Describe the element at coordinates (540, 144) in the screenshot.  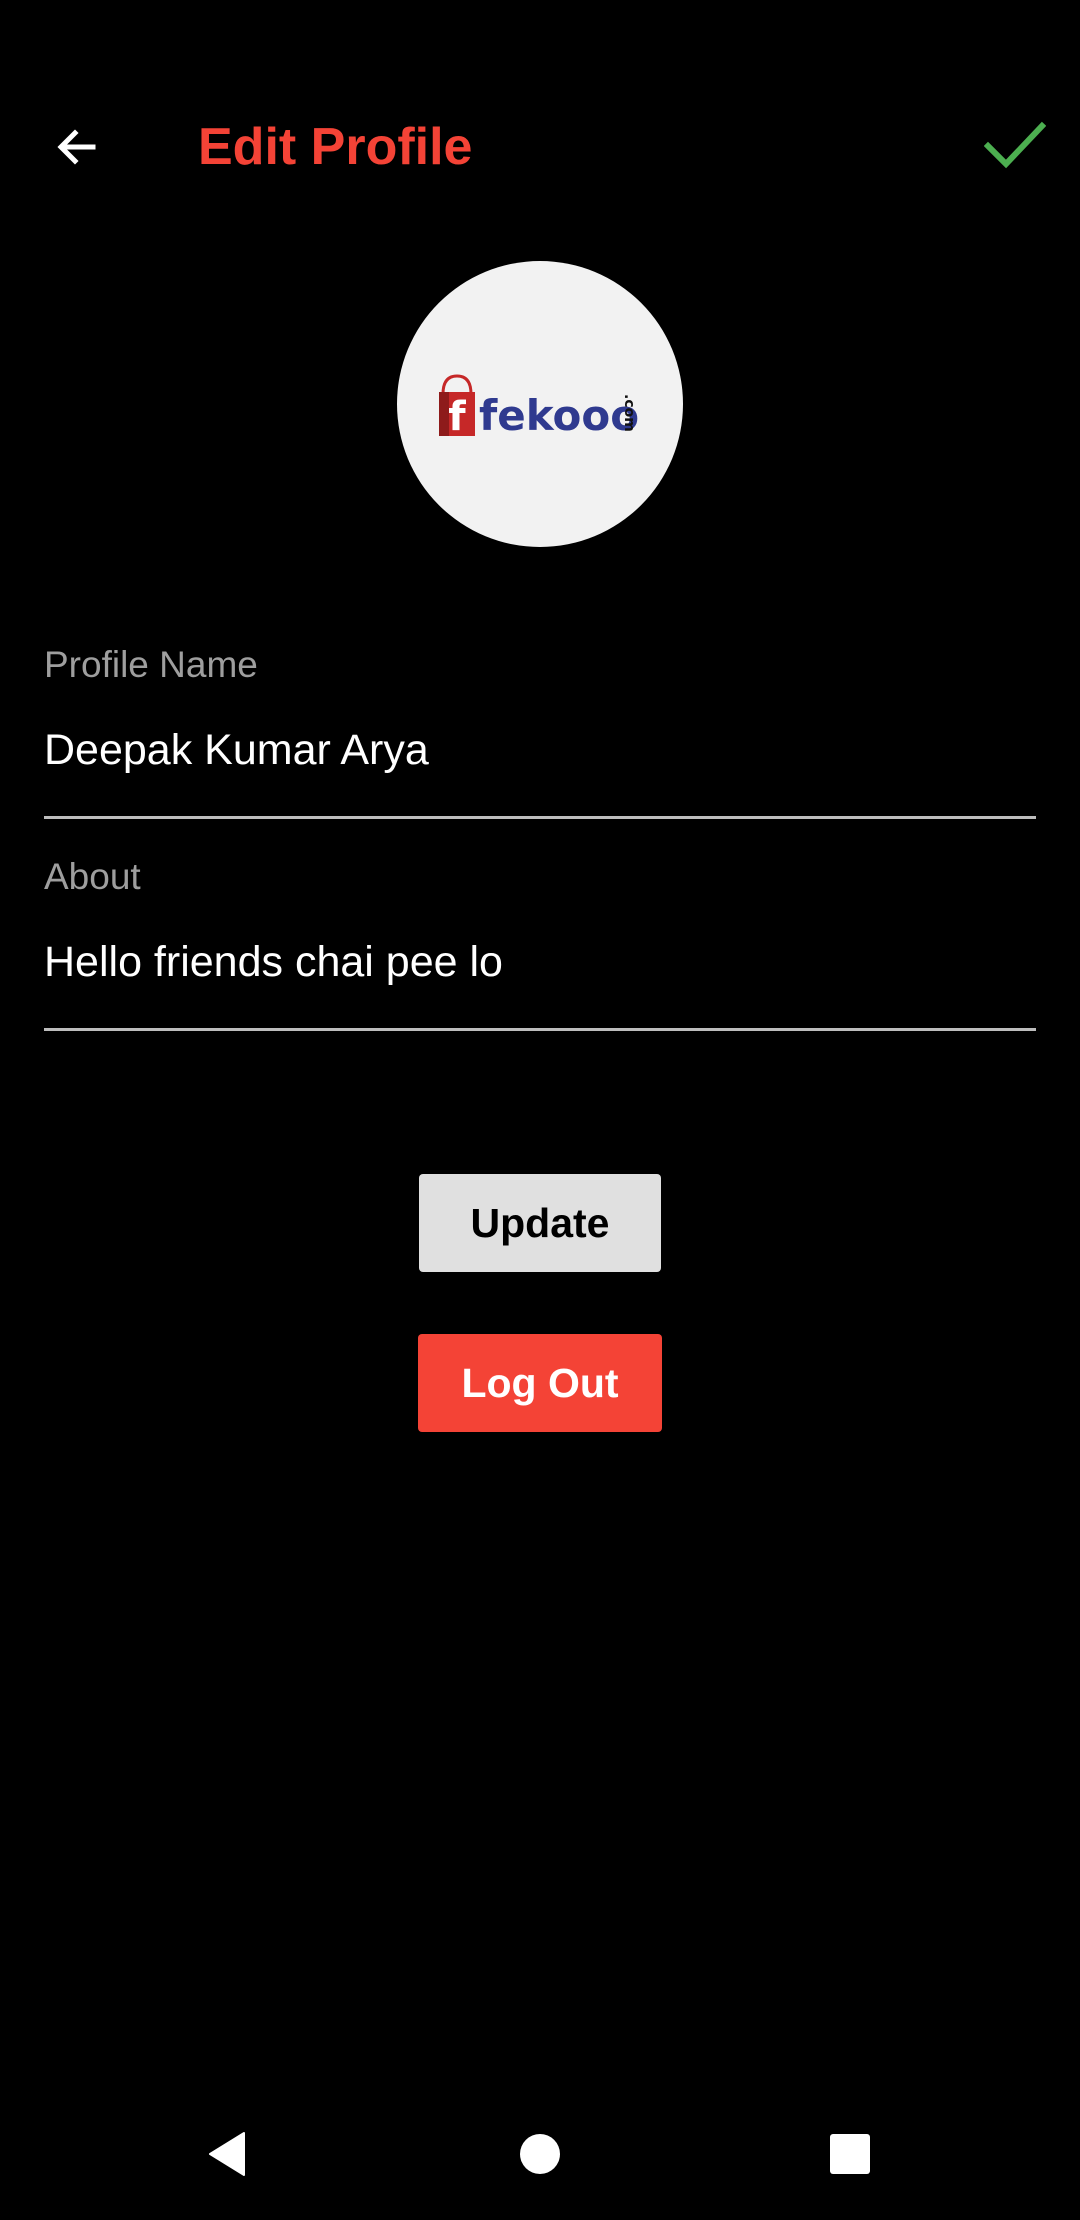
I see `app-bar: Edit Profile` at that location.